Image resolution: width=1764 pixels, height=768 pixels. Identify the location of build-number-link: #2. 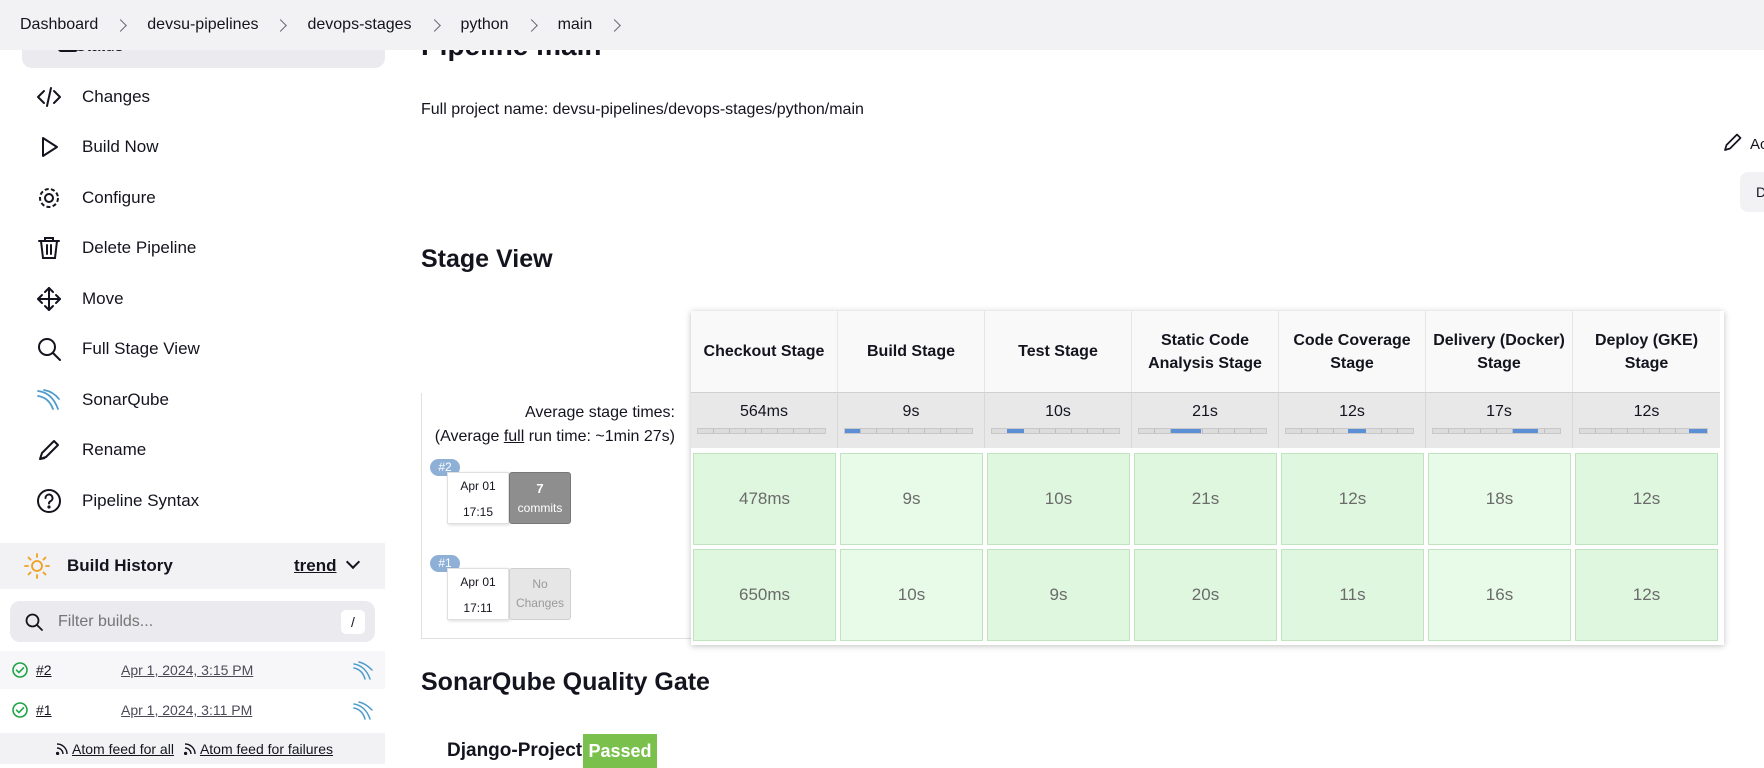
(44, 670).